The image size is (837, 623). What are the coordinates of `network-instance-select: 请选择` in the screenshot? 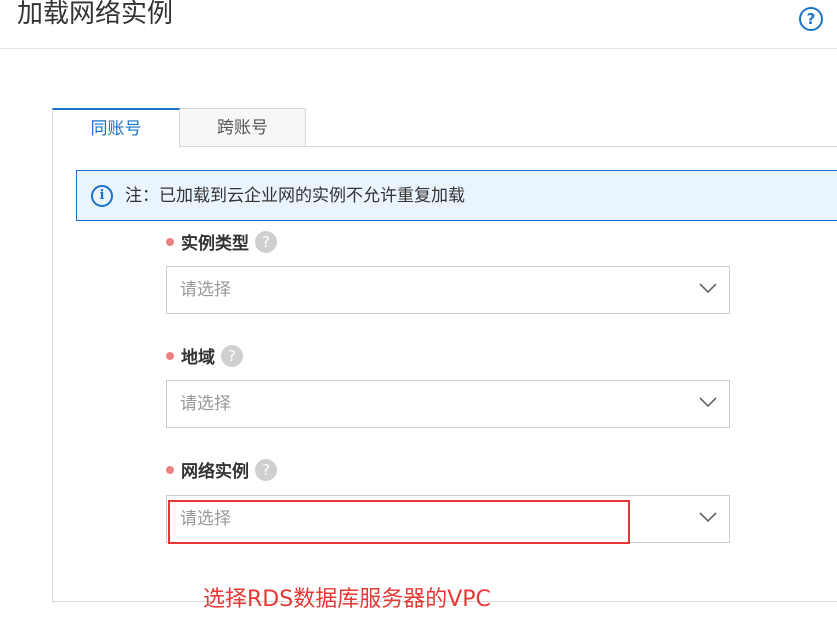 It's located at (448, 519).